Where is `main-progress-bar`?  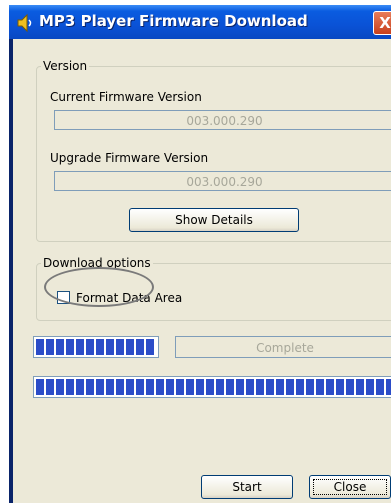 main-progress-bar is located at coordinates (212, 387).